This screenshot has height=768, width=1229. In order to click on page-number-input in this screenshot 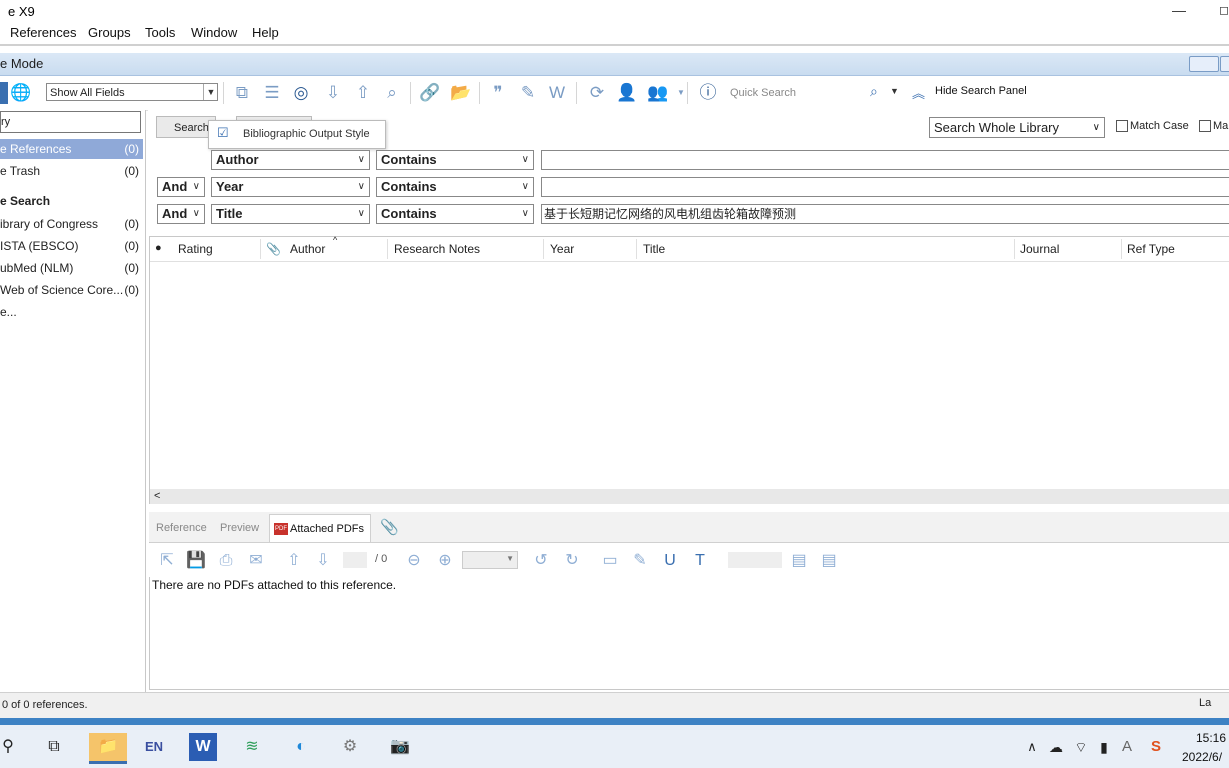, I will do `click(355, 560)`.